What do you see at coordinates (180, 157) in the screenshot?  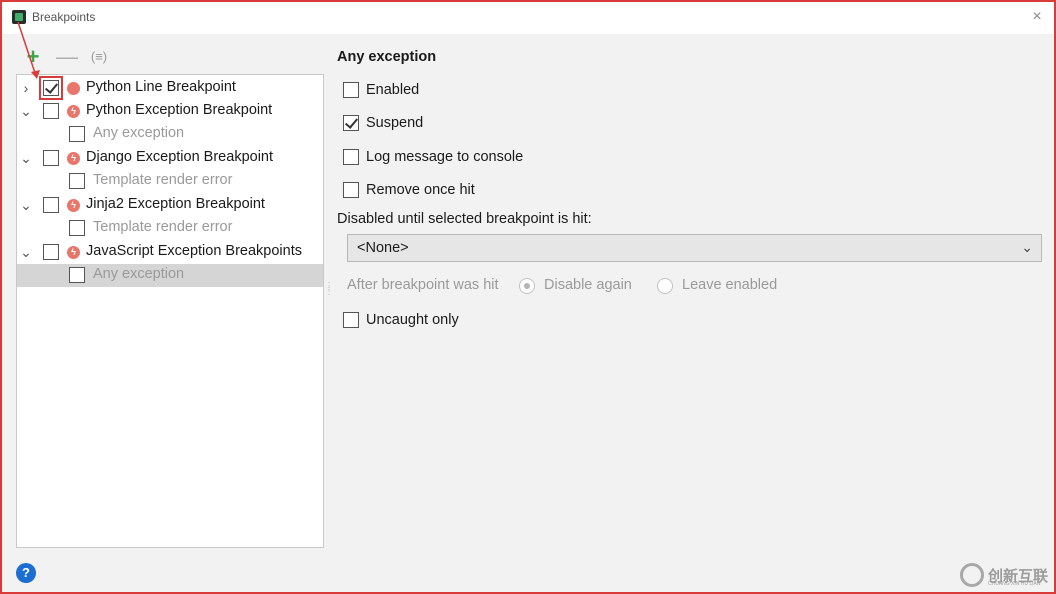 I see `tree-item-label: Django Exception Breakpoint` at bounding box center [180, 157].